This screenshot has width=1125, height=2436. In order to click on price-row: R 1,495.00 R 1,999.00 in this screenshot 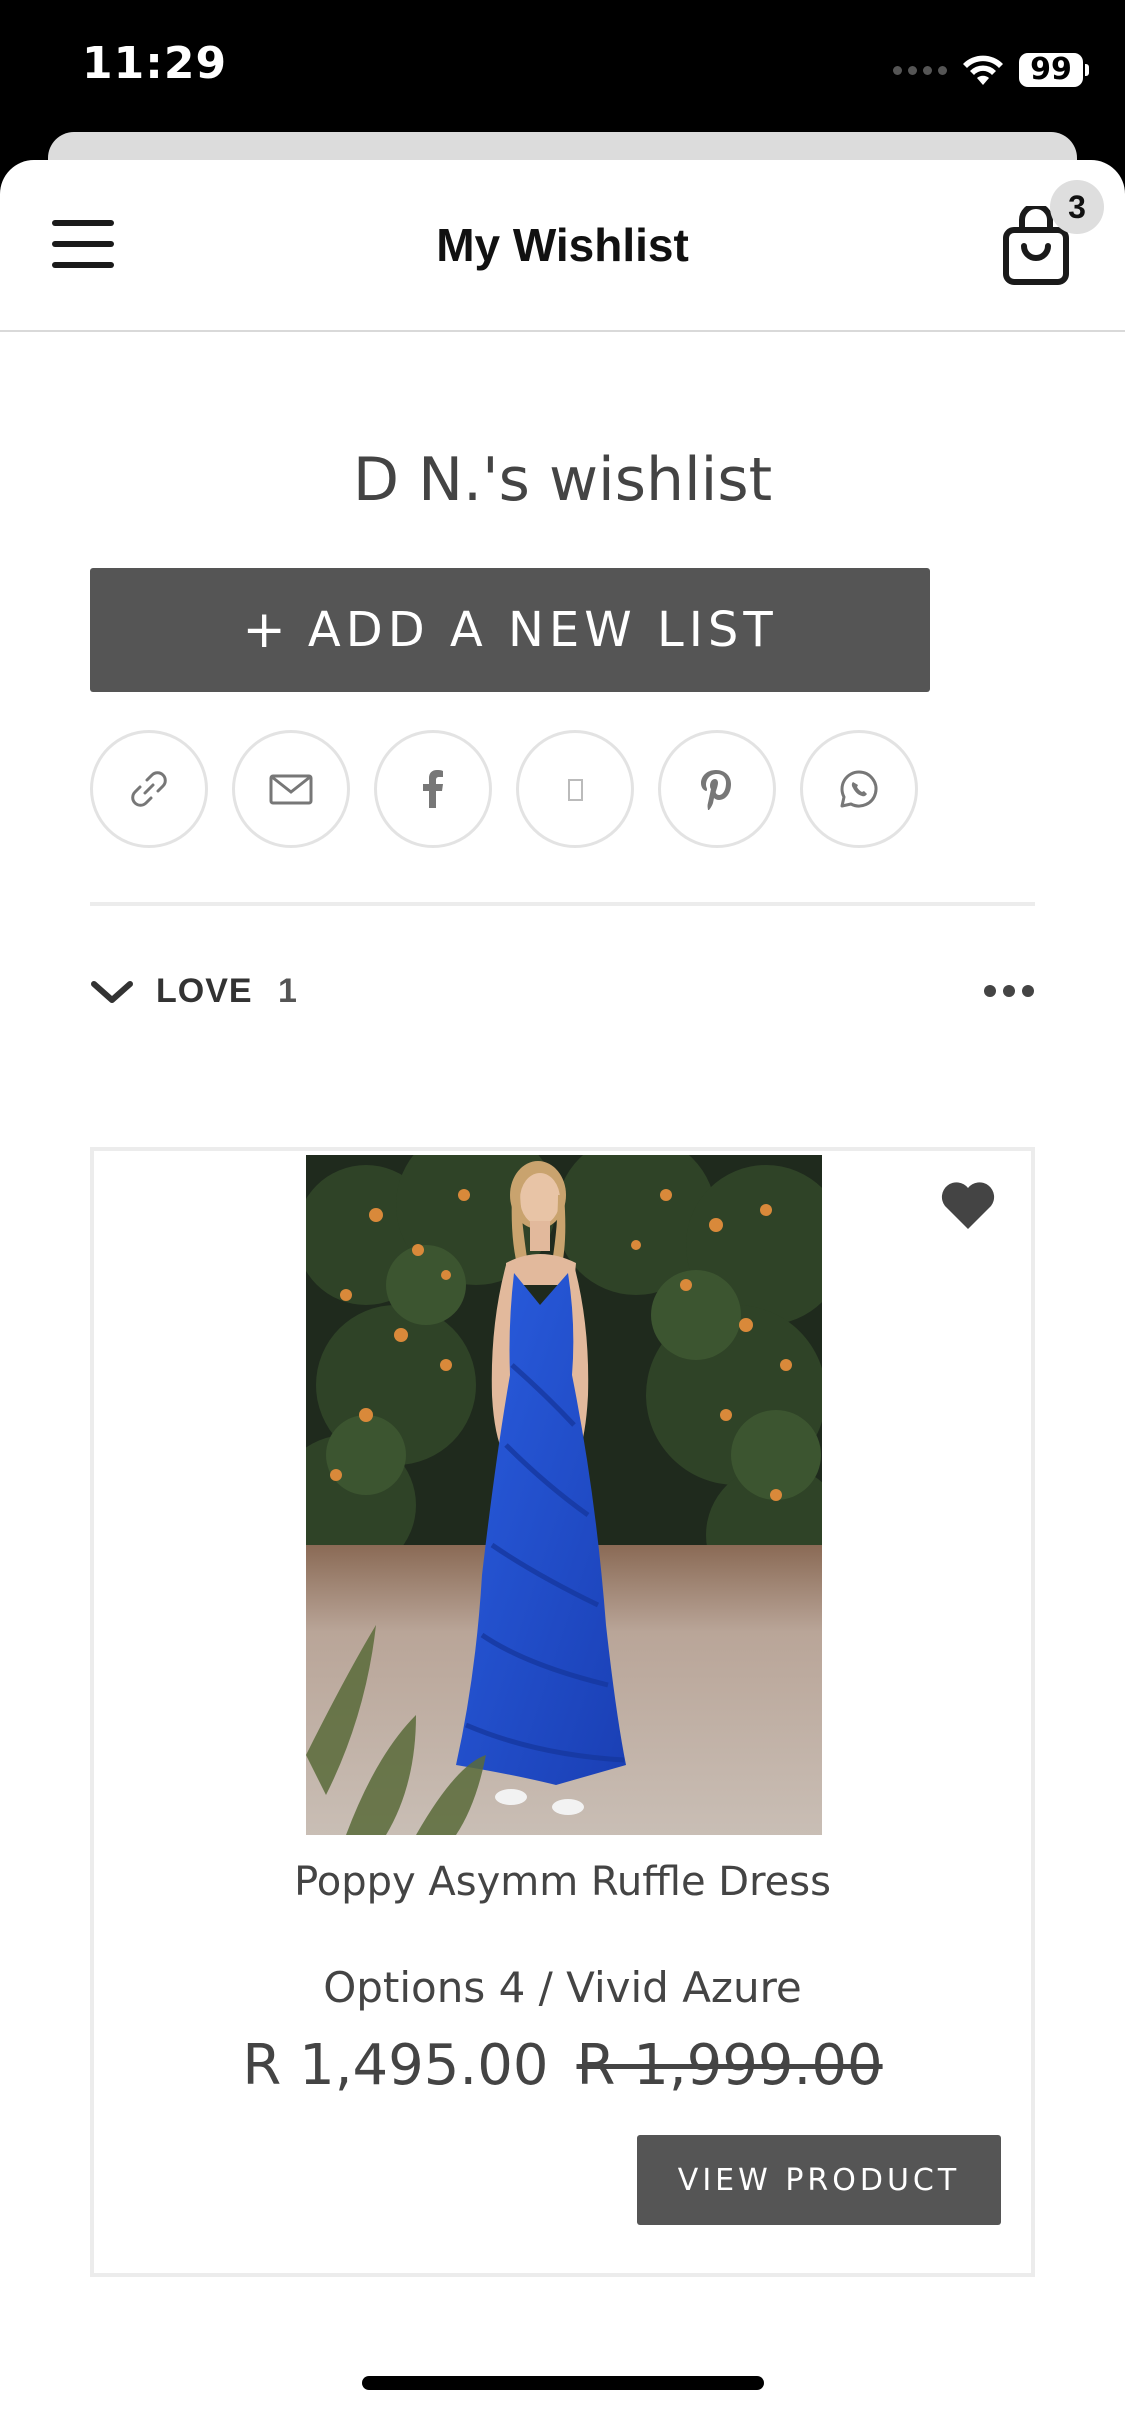, I will do `click(562, 2065)`.